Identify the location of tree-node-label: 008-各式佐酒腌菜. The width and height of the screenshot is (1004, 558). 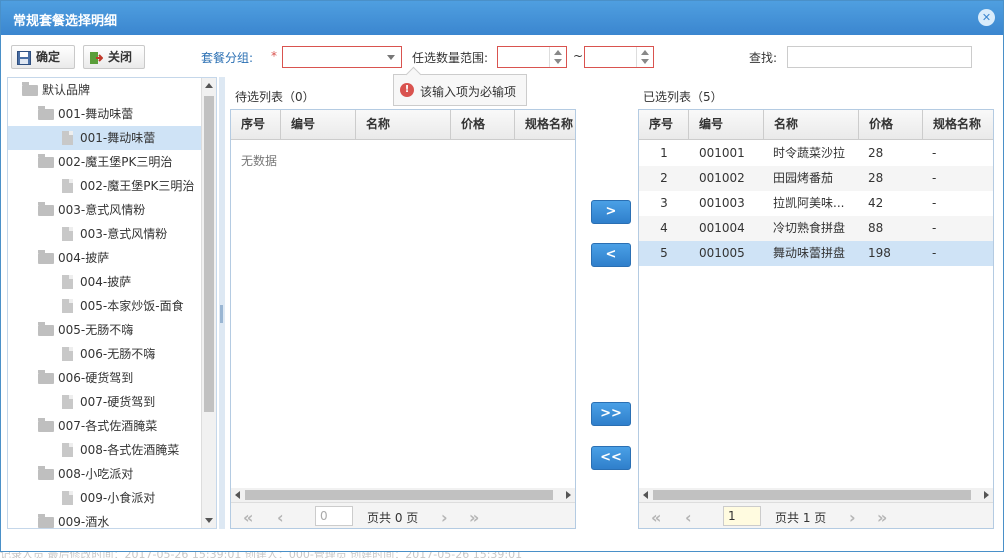
(130, 450).